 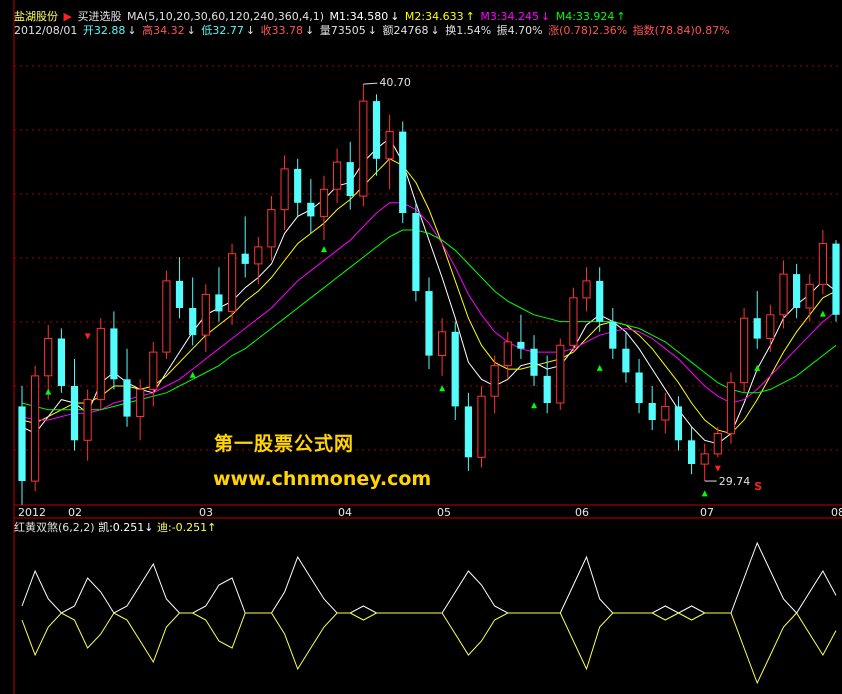 I want to click on close-value: 收33.78, so click(x=282, y=30).